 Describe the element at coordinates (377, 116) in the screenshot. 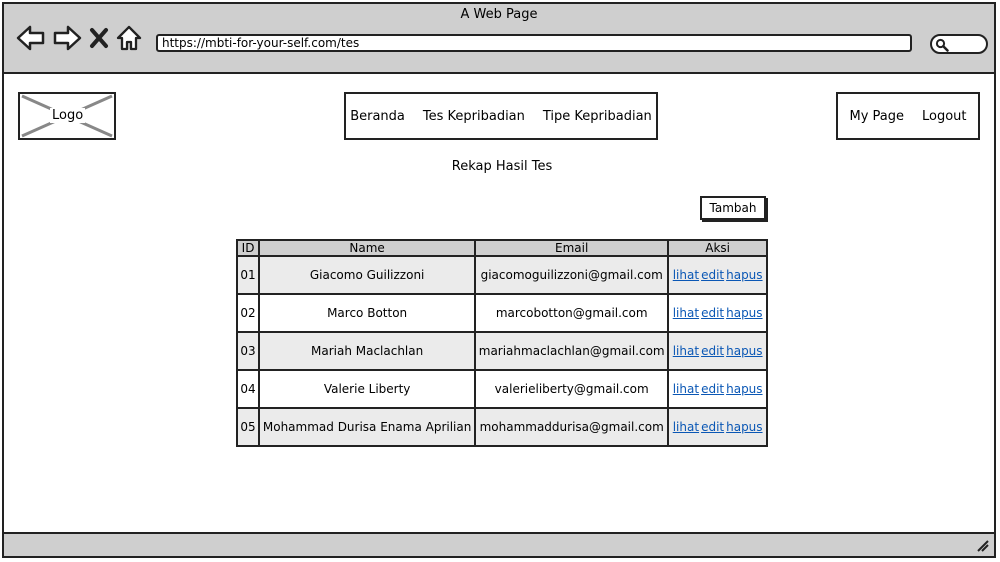

I see `nav-item-beranda: Beranda` at that location.